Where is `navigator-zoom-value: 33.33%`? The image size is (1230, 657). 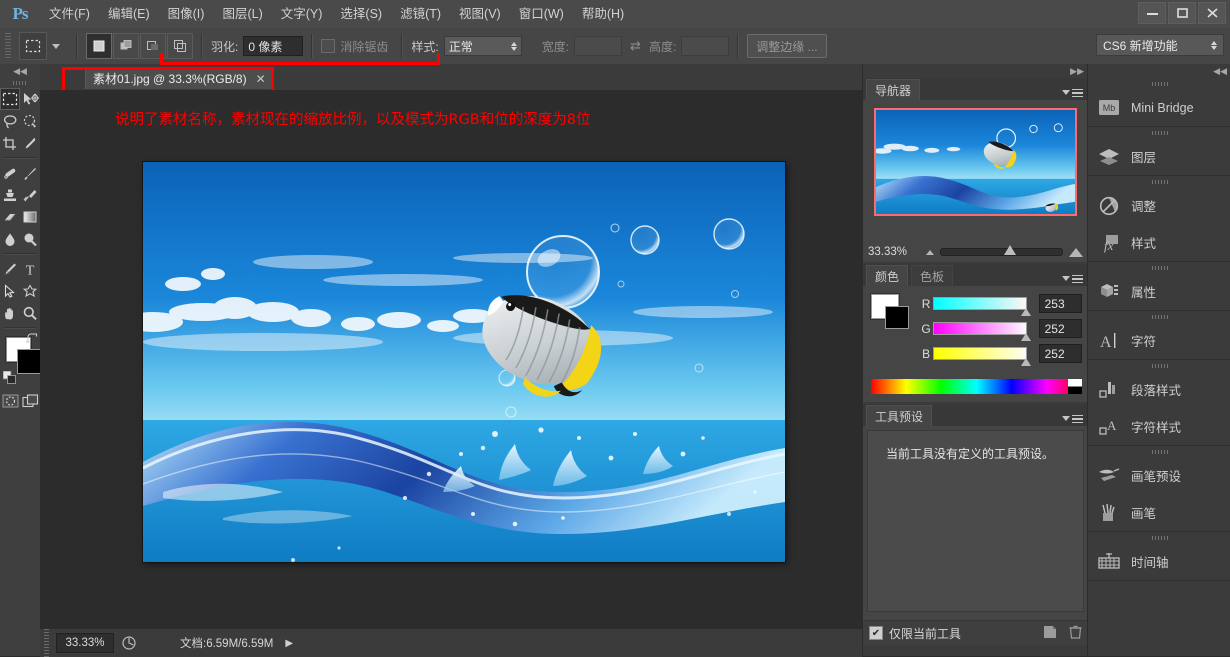
navigator-zoom-value: 33.33% is located at coordinates (897, 252).